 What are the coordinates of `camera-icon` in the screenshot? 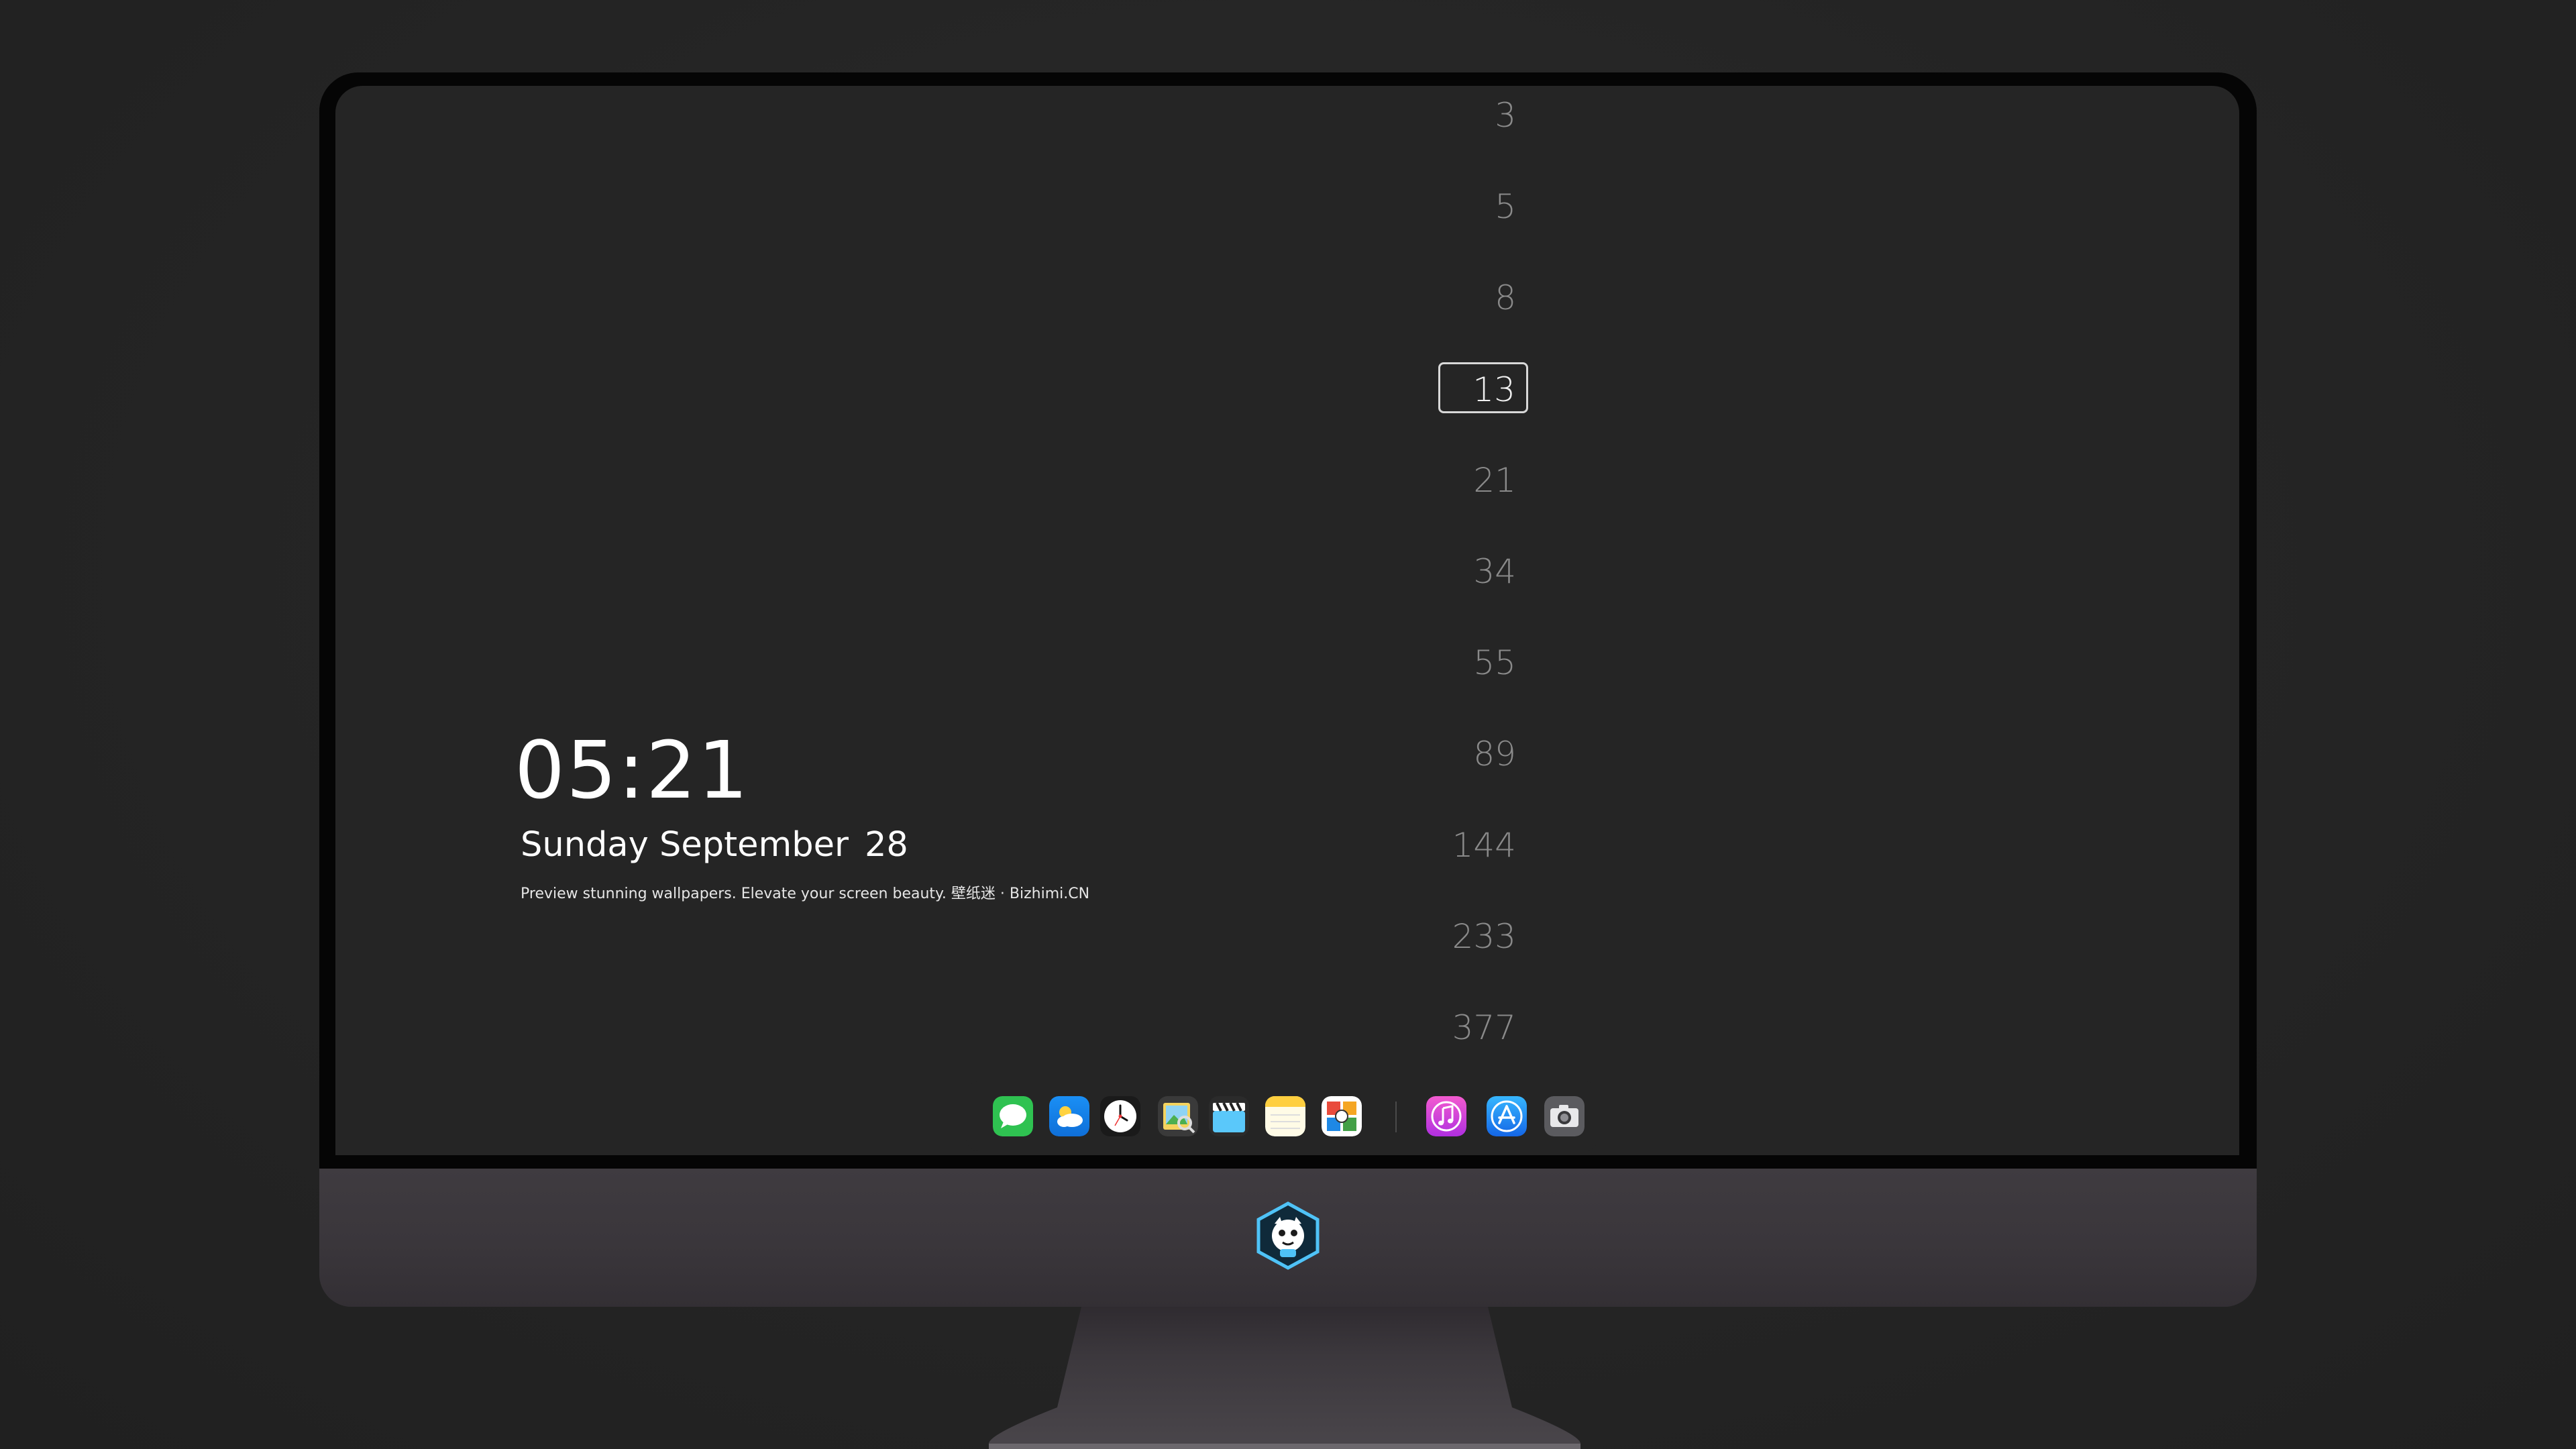 It's located at (1564, 1116).